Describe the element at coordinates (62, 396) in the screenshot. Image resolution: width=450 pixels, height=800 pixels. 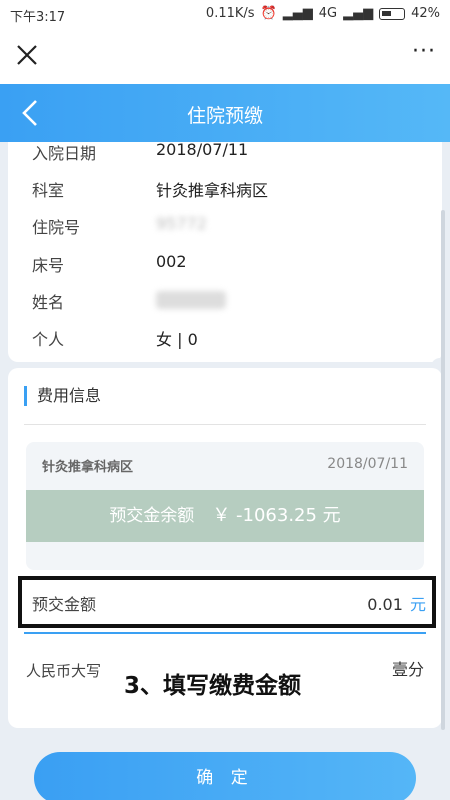
I see `section-title: 费用信息` at that location.